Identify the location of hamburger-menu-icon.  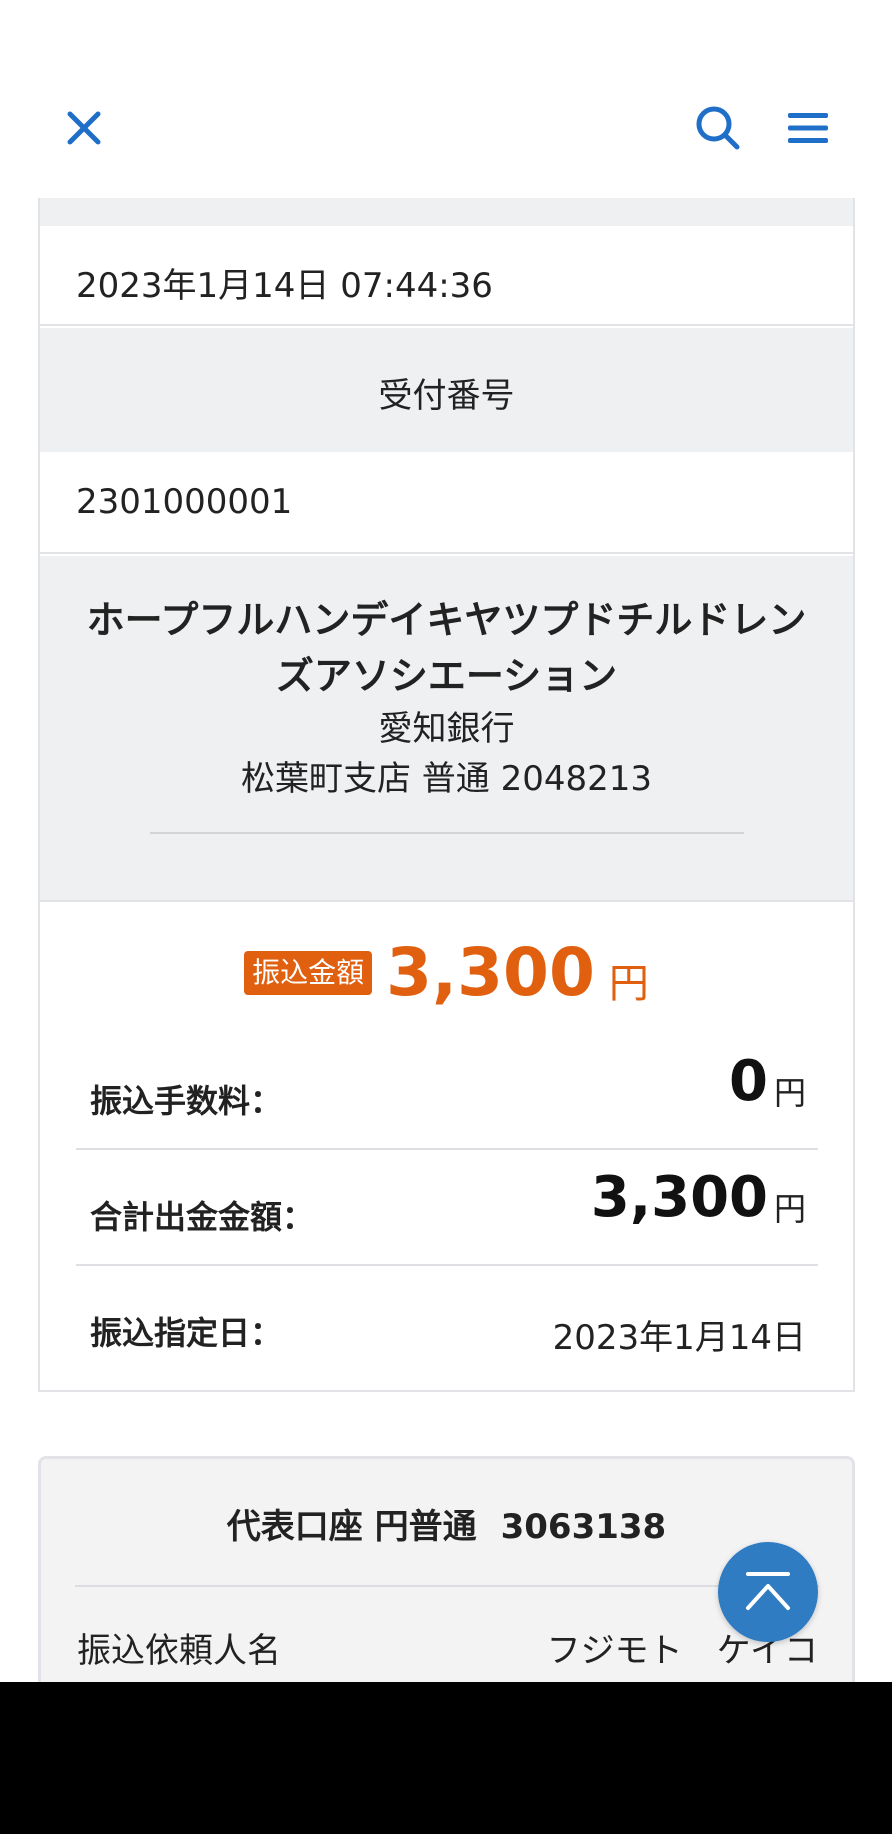
(808, 128).